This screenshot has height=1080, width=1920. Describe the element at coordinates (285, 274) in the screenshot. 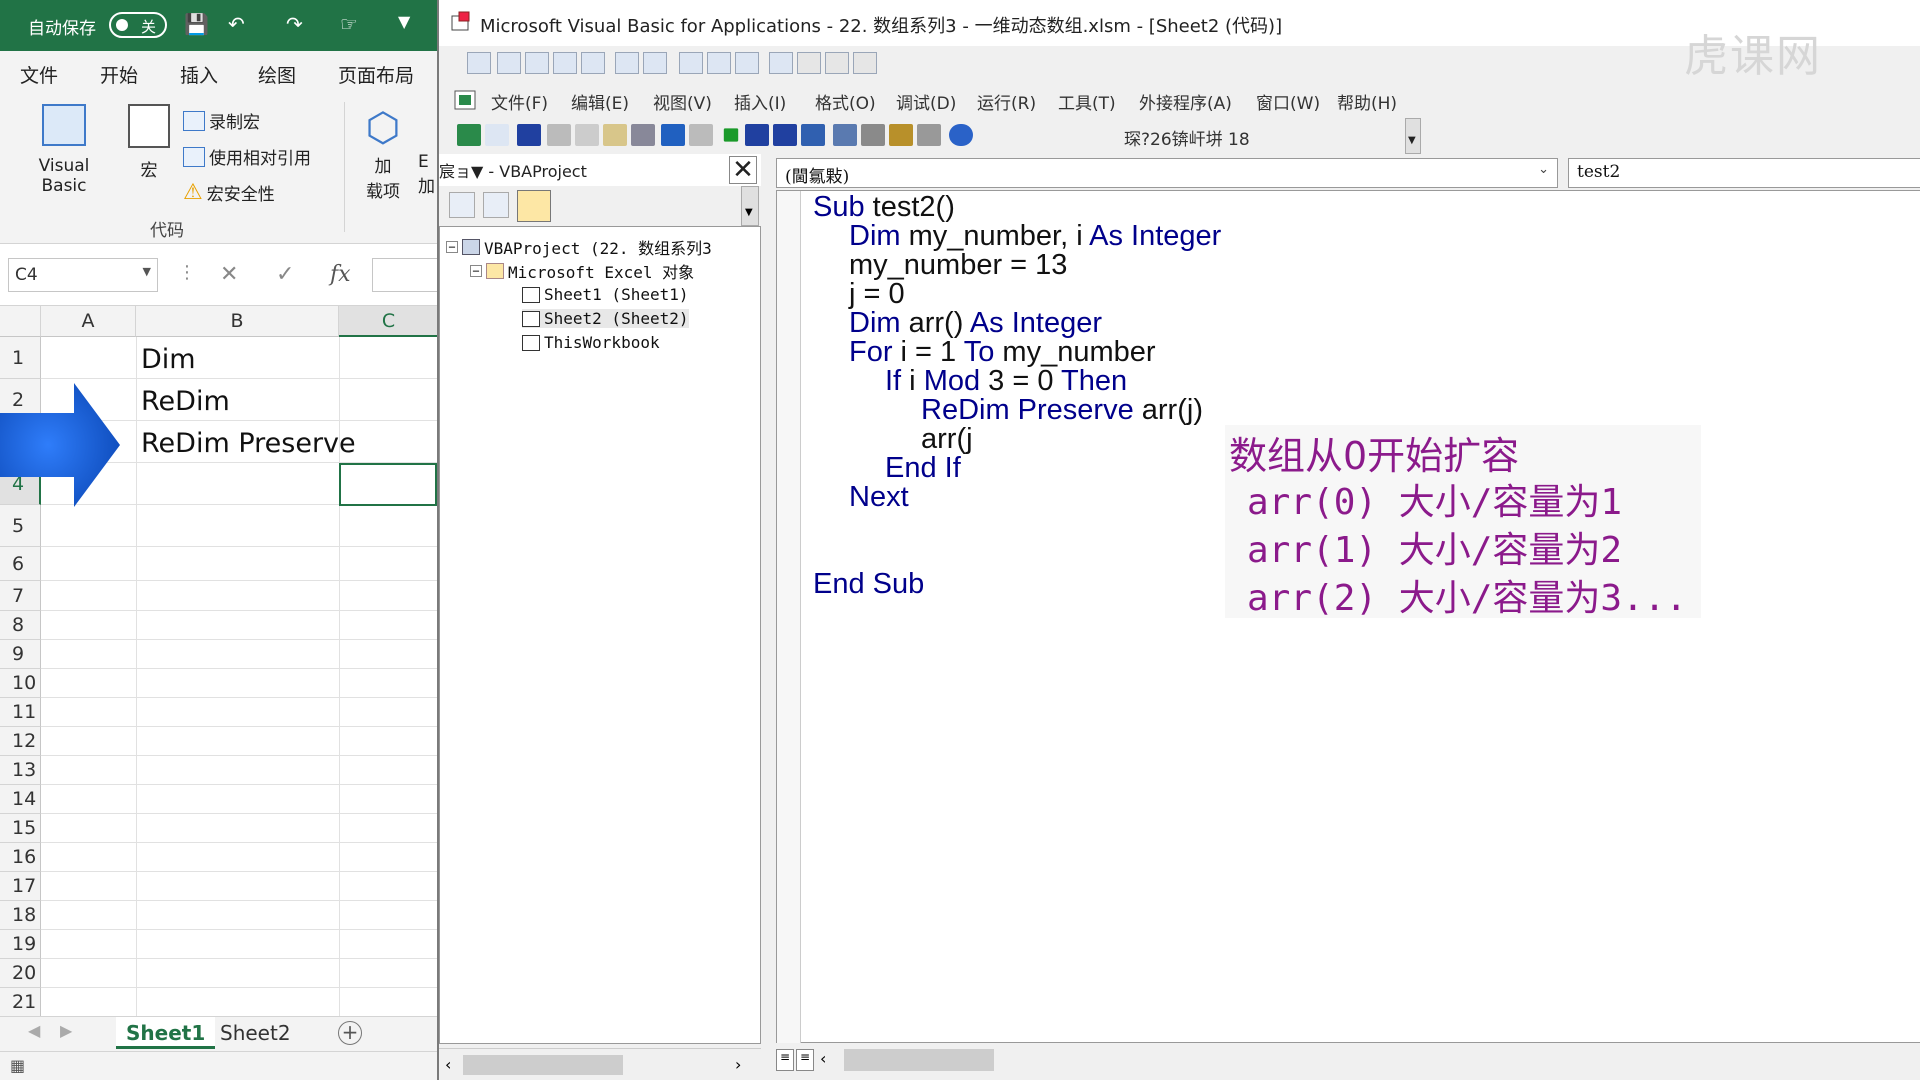

I see `enter-check-icon: ✓` at that location.